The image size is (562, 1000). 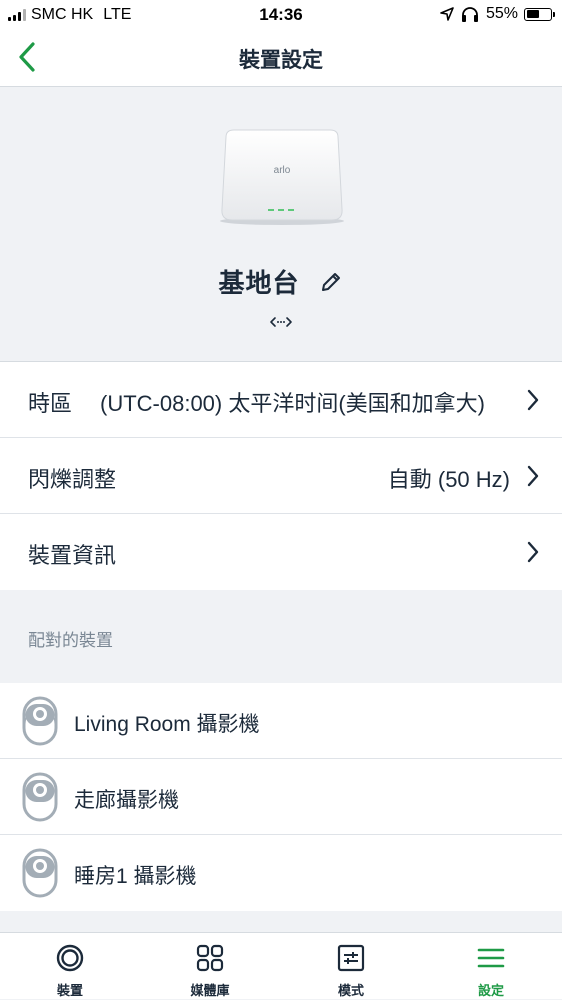 I want to click on navigation-bar: 裝置設定, so click(x=281, y=58).